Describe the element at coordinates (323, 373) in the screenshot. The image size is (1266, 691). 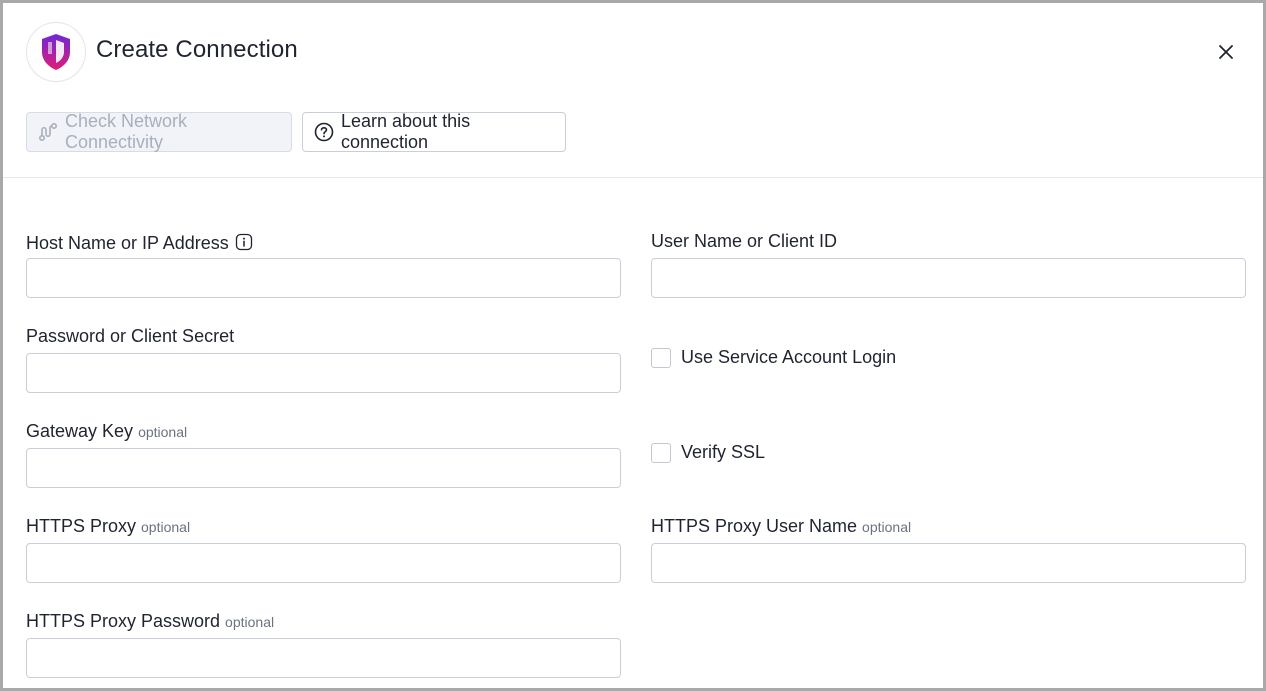
I see `password-input` at that location.